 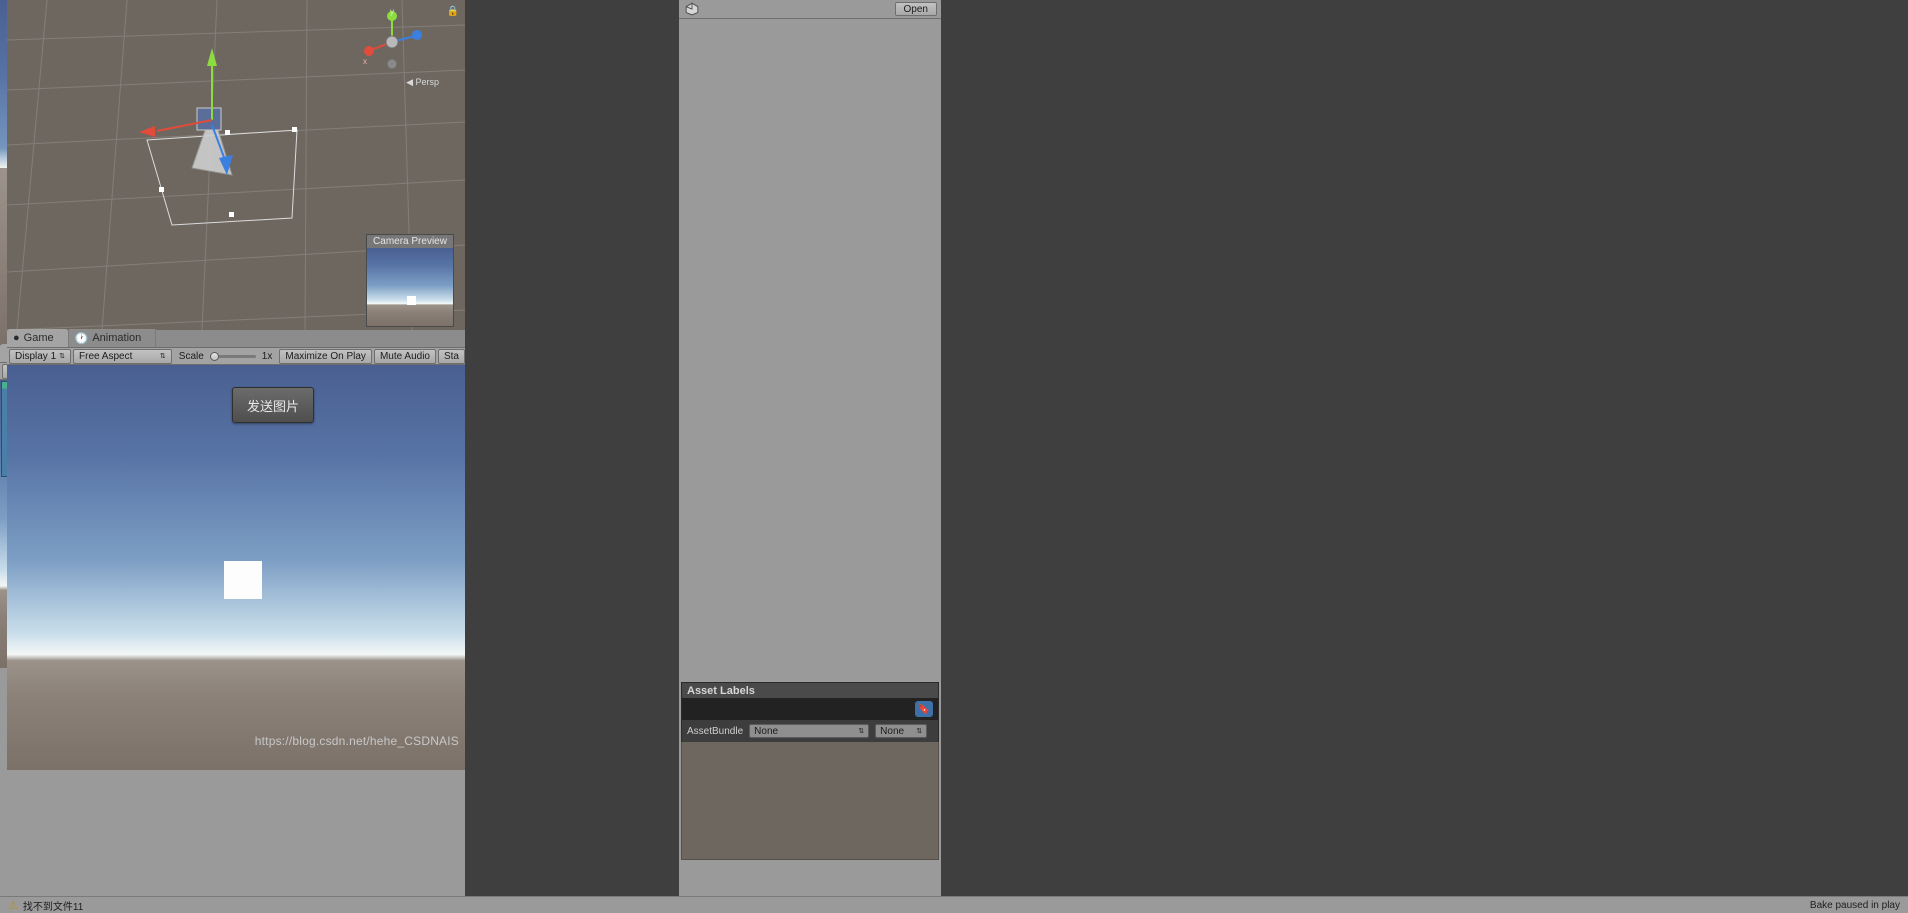 What do you see at coordinates (81, 338) in the screenshot?
I see `clock-icon: 🕐` at bounding box center [81, 338].